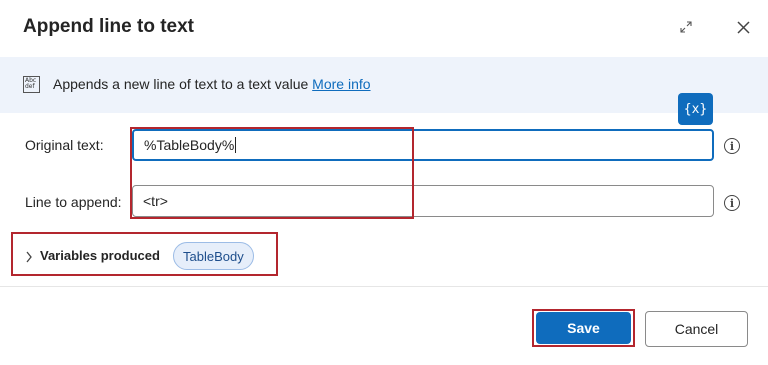 Image resolution: width=768 pixels, height=365 pixels. Describe the element at coordinates (743, 27) in the screenshot. I see `close-icon` at that location.